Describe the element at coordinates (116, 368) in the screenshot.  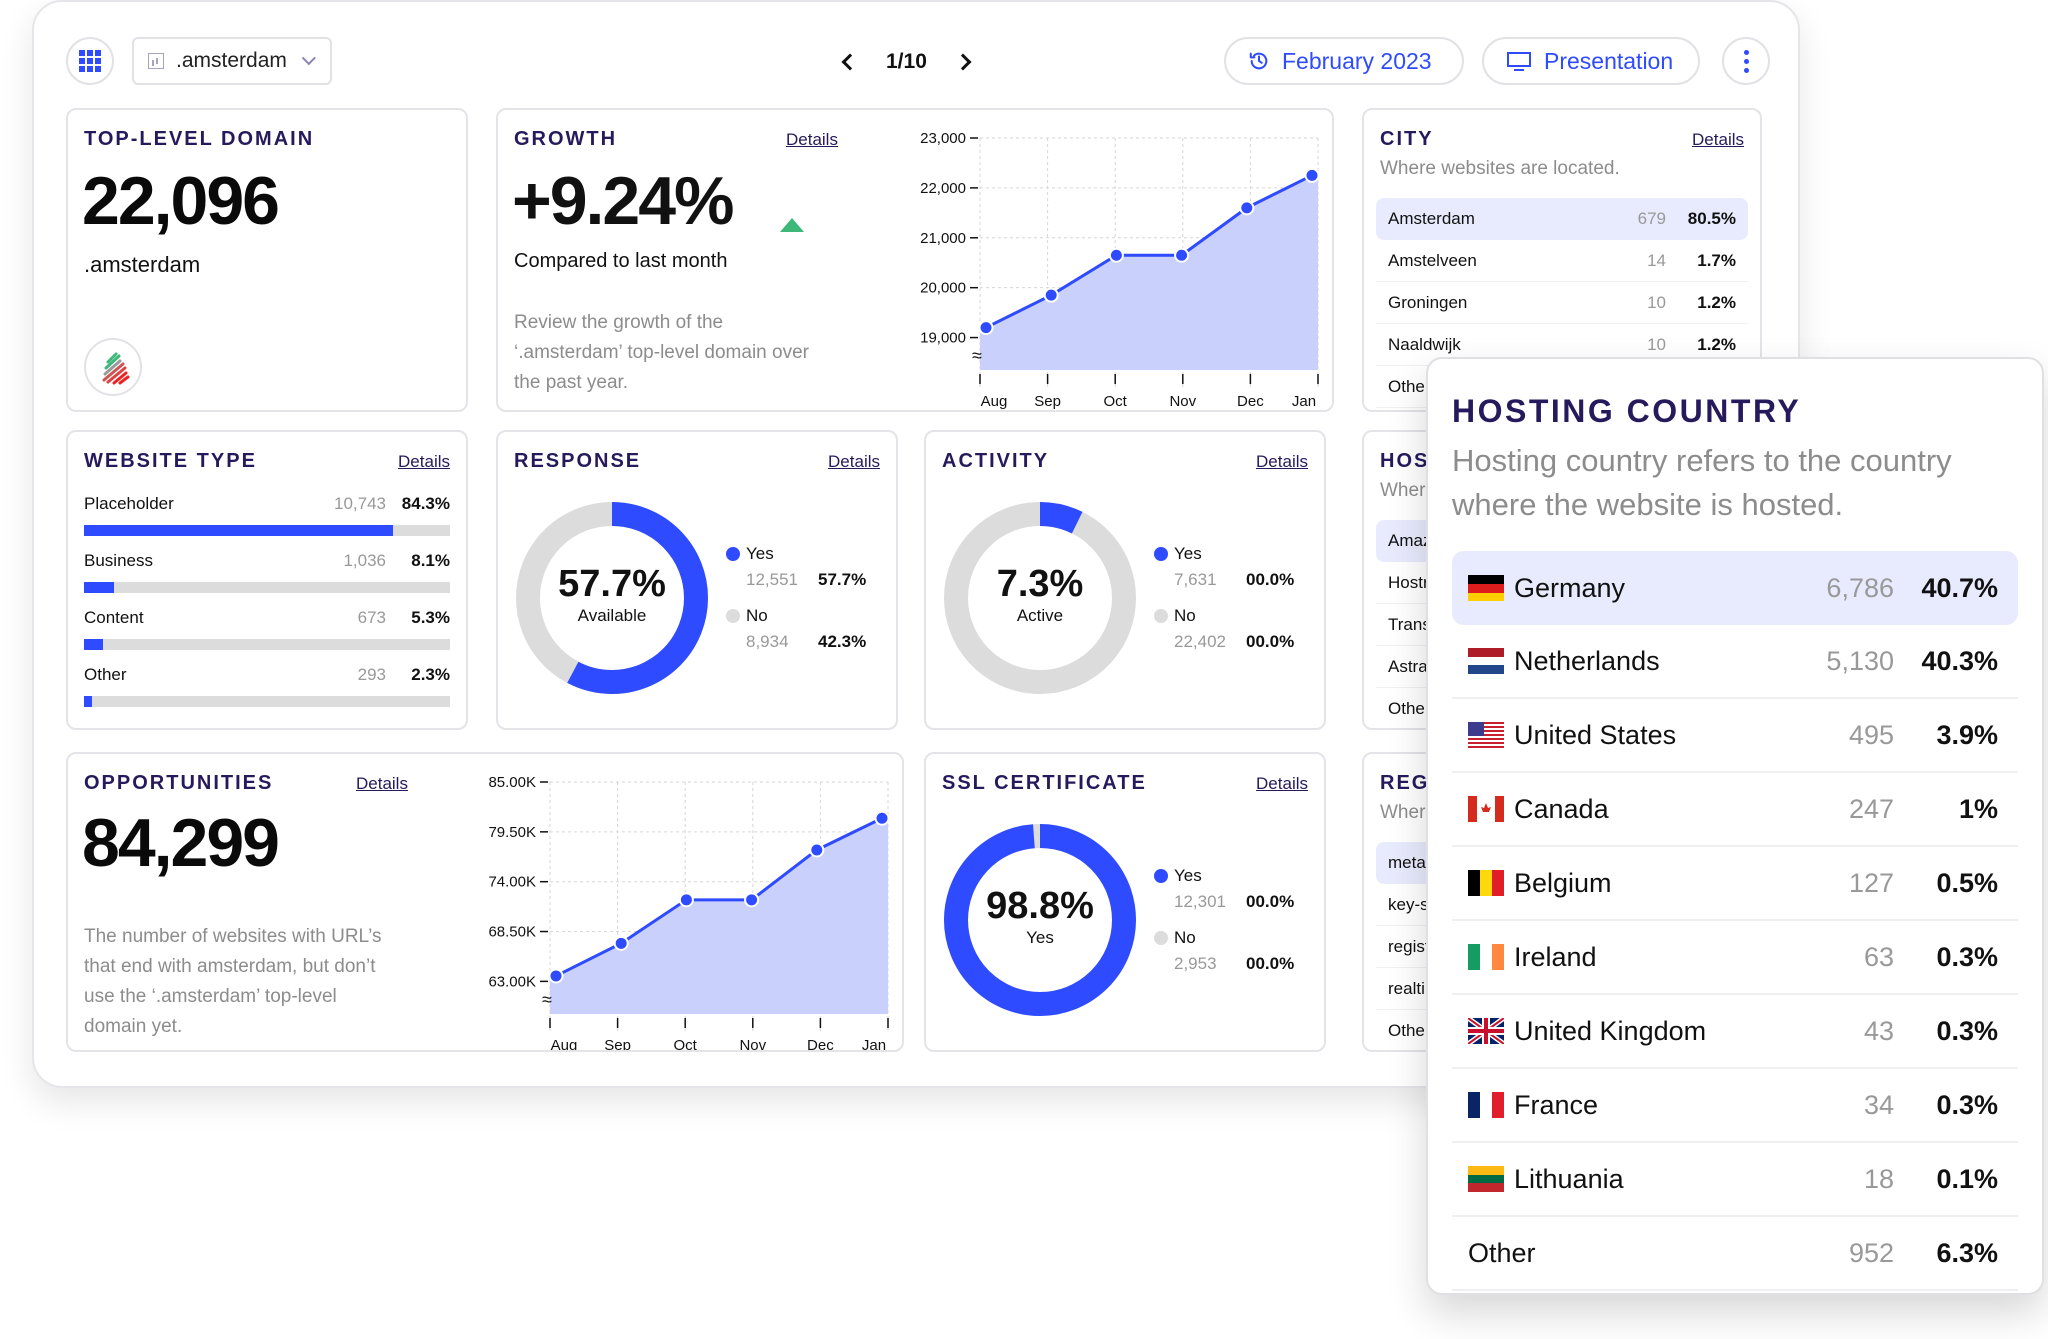
I see `amsterdam-logo-icon` at that location.